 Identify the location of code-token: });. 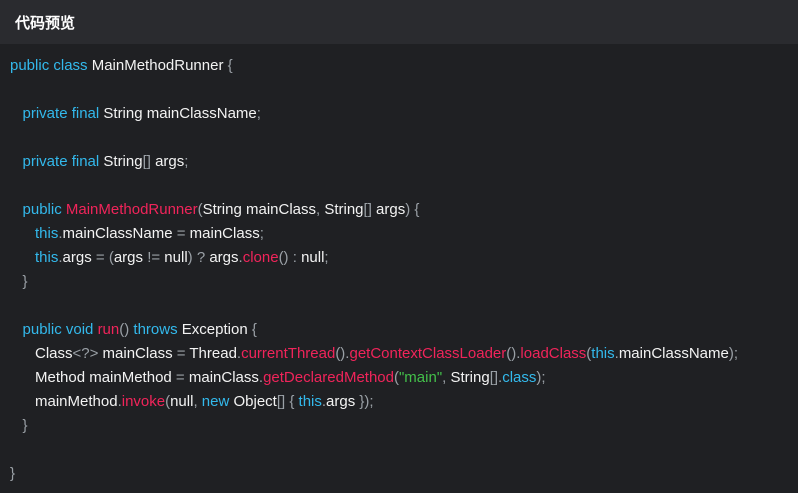
(366, 401).